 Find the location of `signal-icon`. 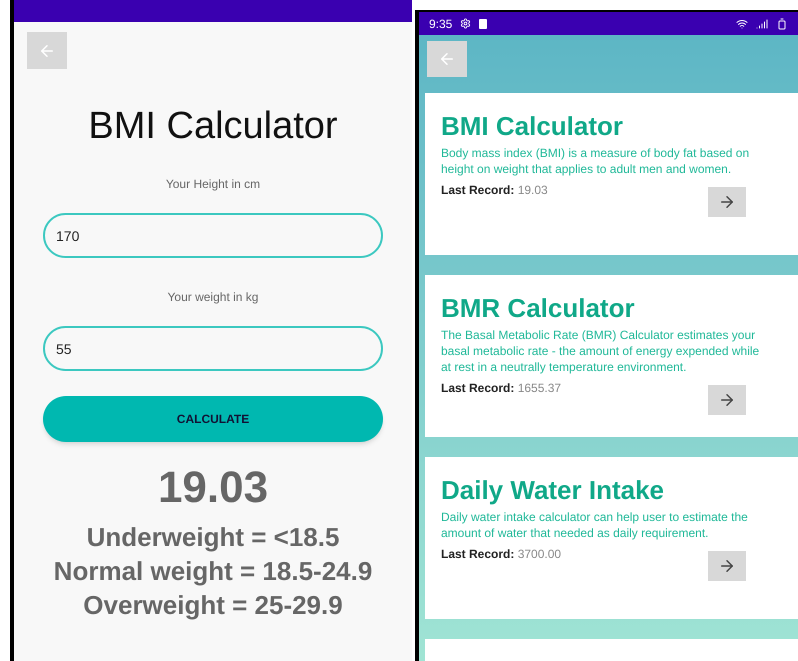

signal-icon is located at coordinates (762, 24).